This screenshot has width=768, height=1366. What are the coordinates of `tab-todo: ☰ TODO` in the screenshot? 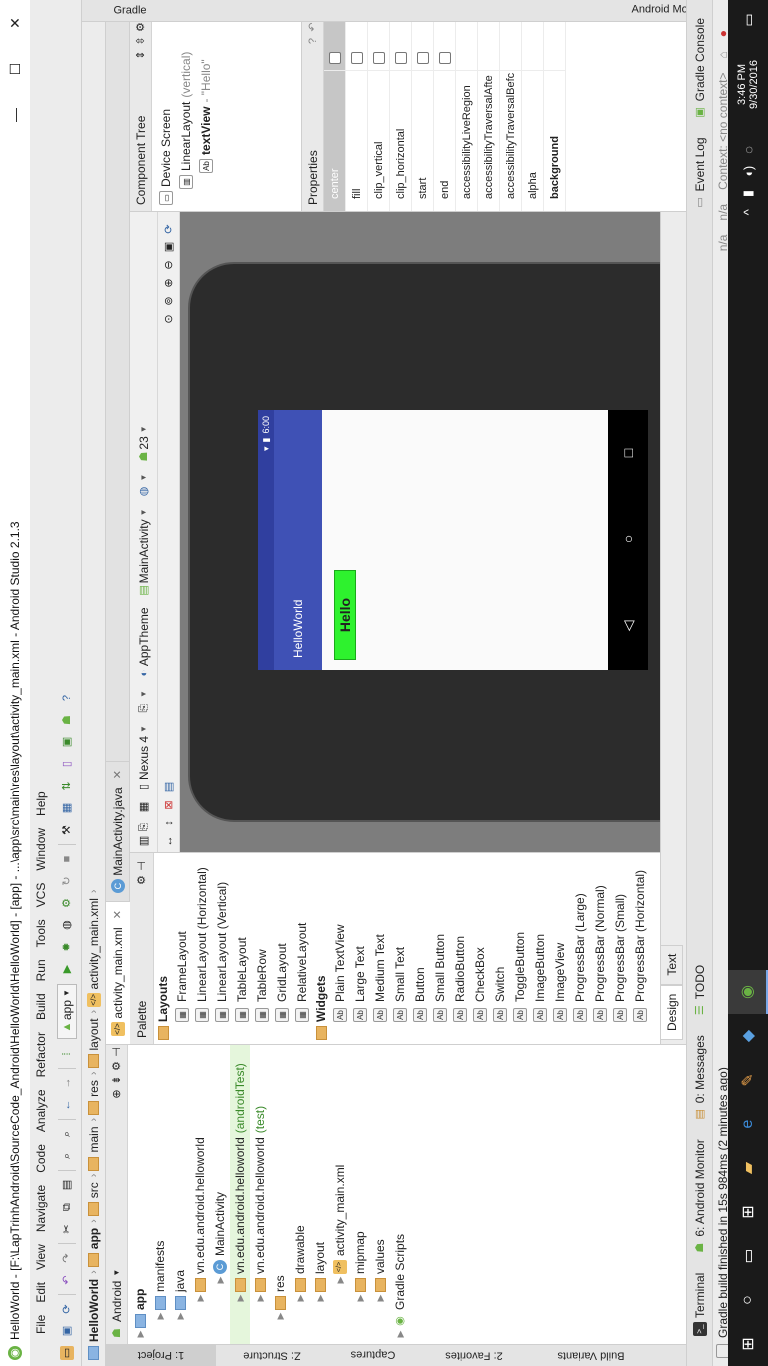 It's located at (700, 991).